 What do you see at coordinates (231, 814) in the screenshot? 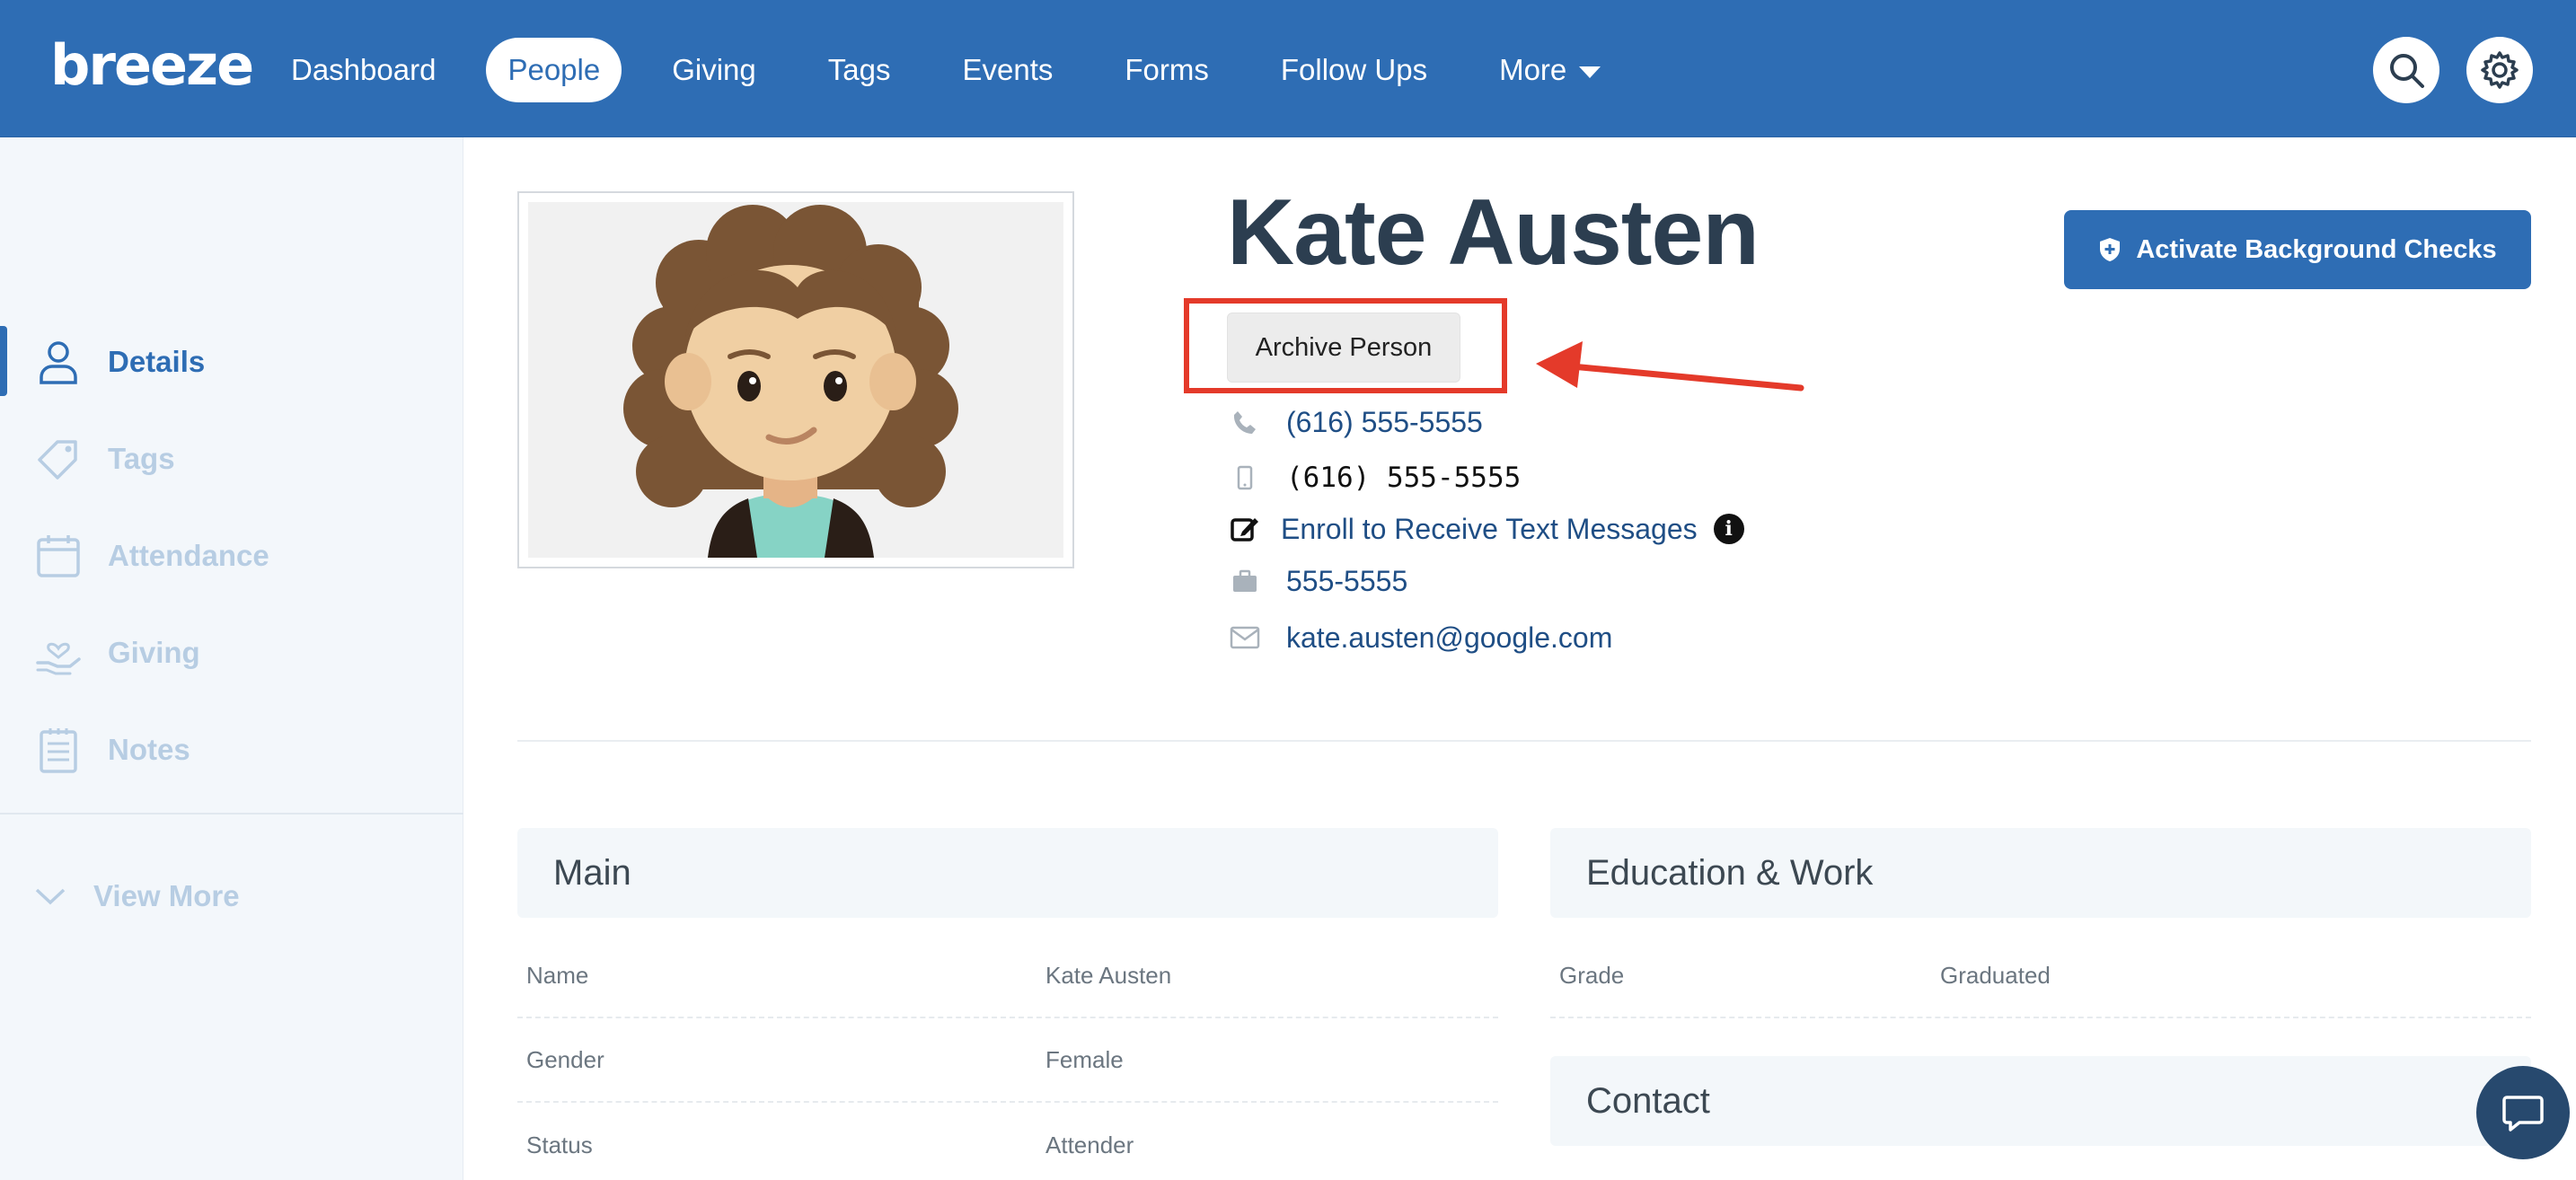
I see `sidebar-divider` at bounding box center [231, 814].